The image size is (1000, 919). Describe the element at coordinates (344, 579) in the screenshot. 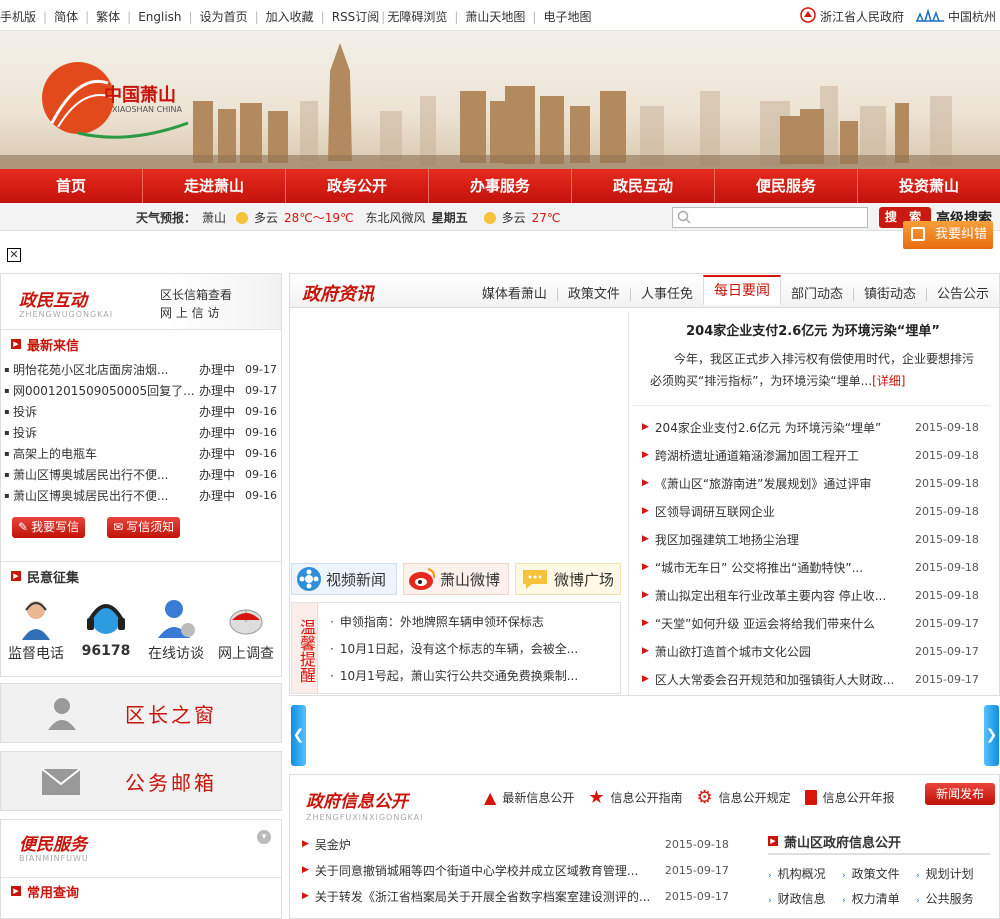

I see `video-news-button: 视频新闻` at that location.